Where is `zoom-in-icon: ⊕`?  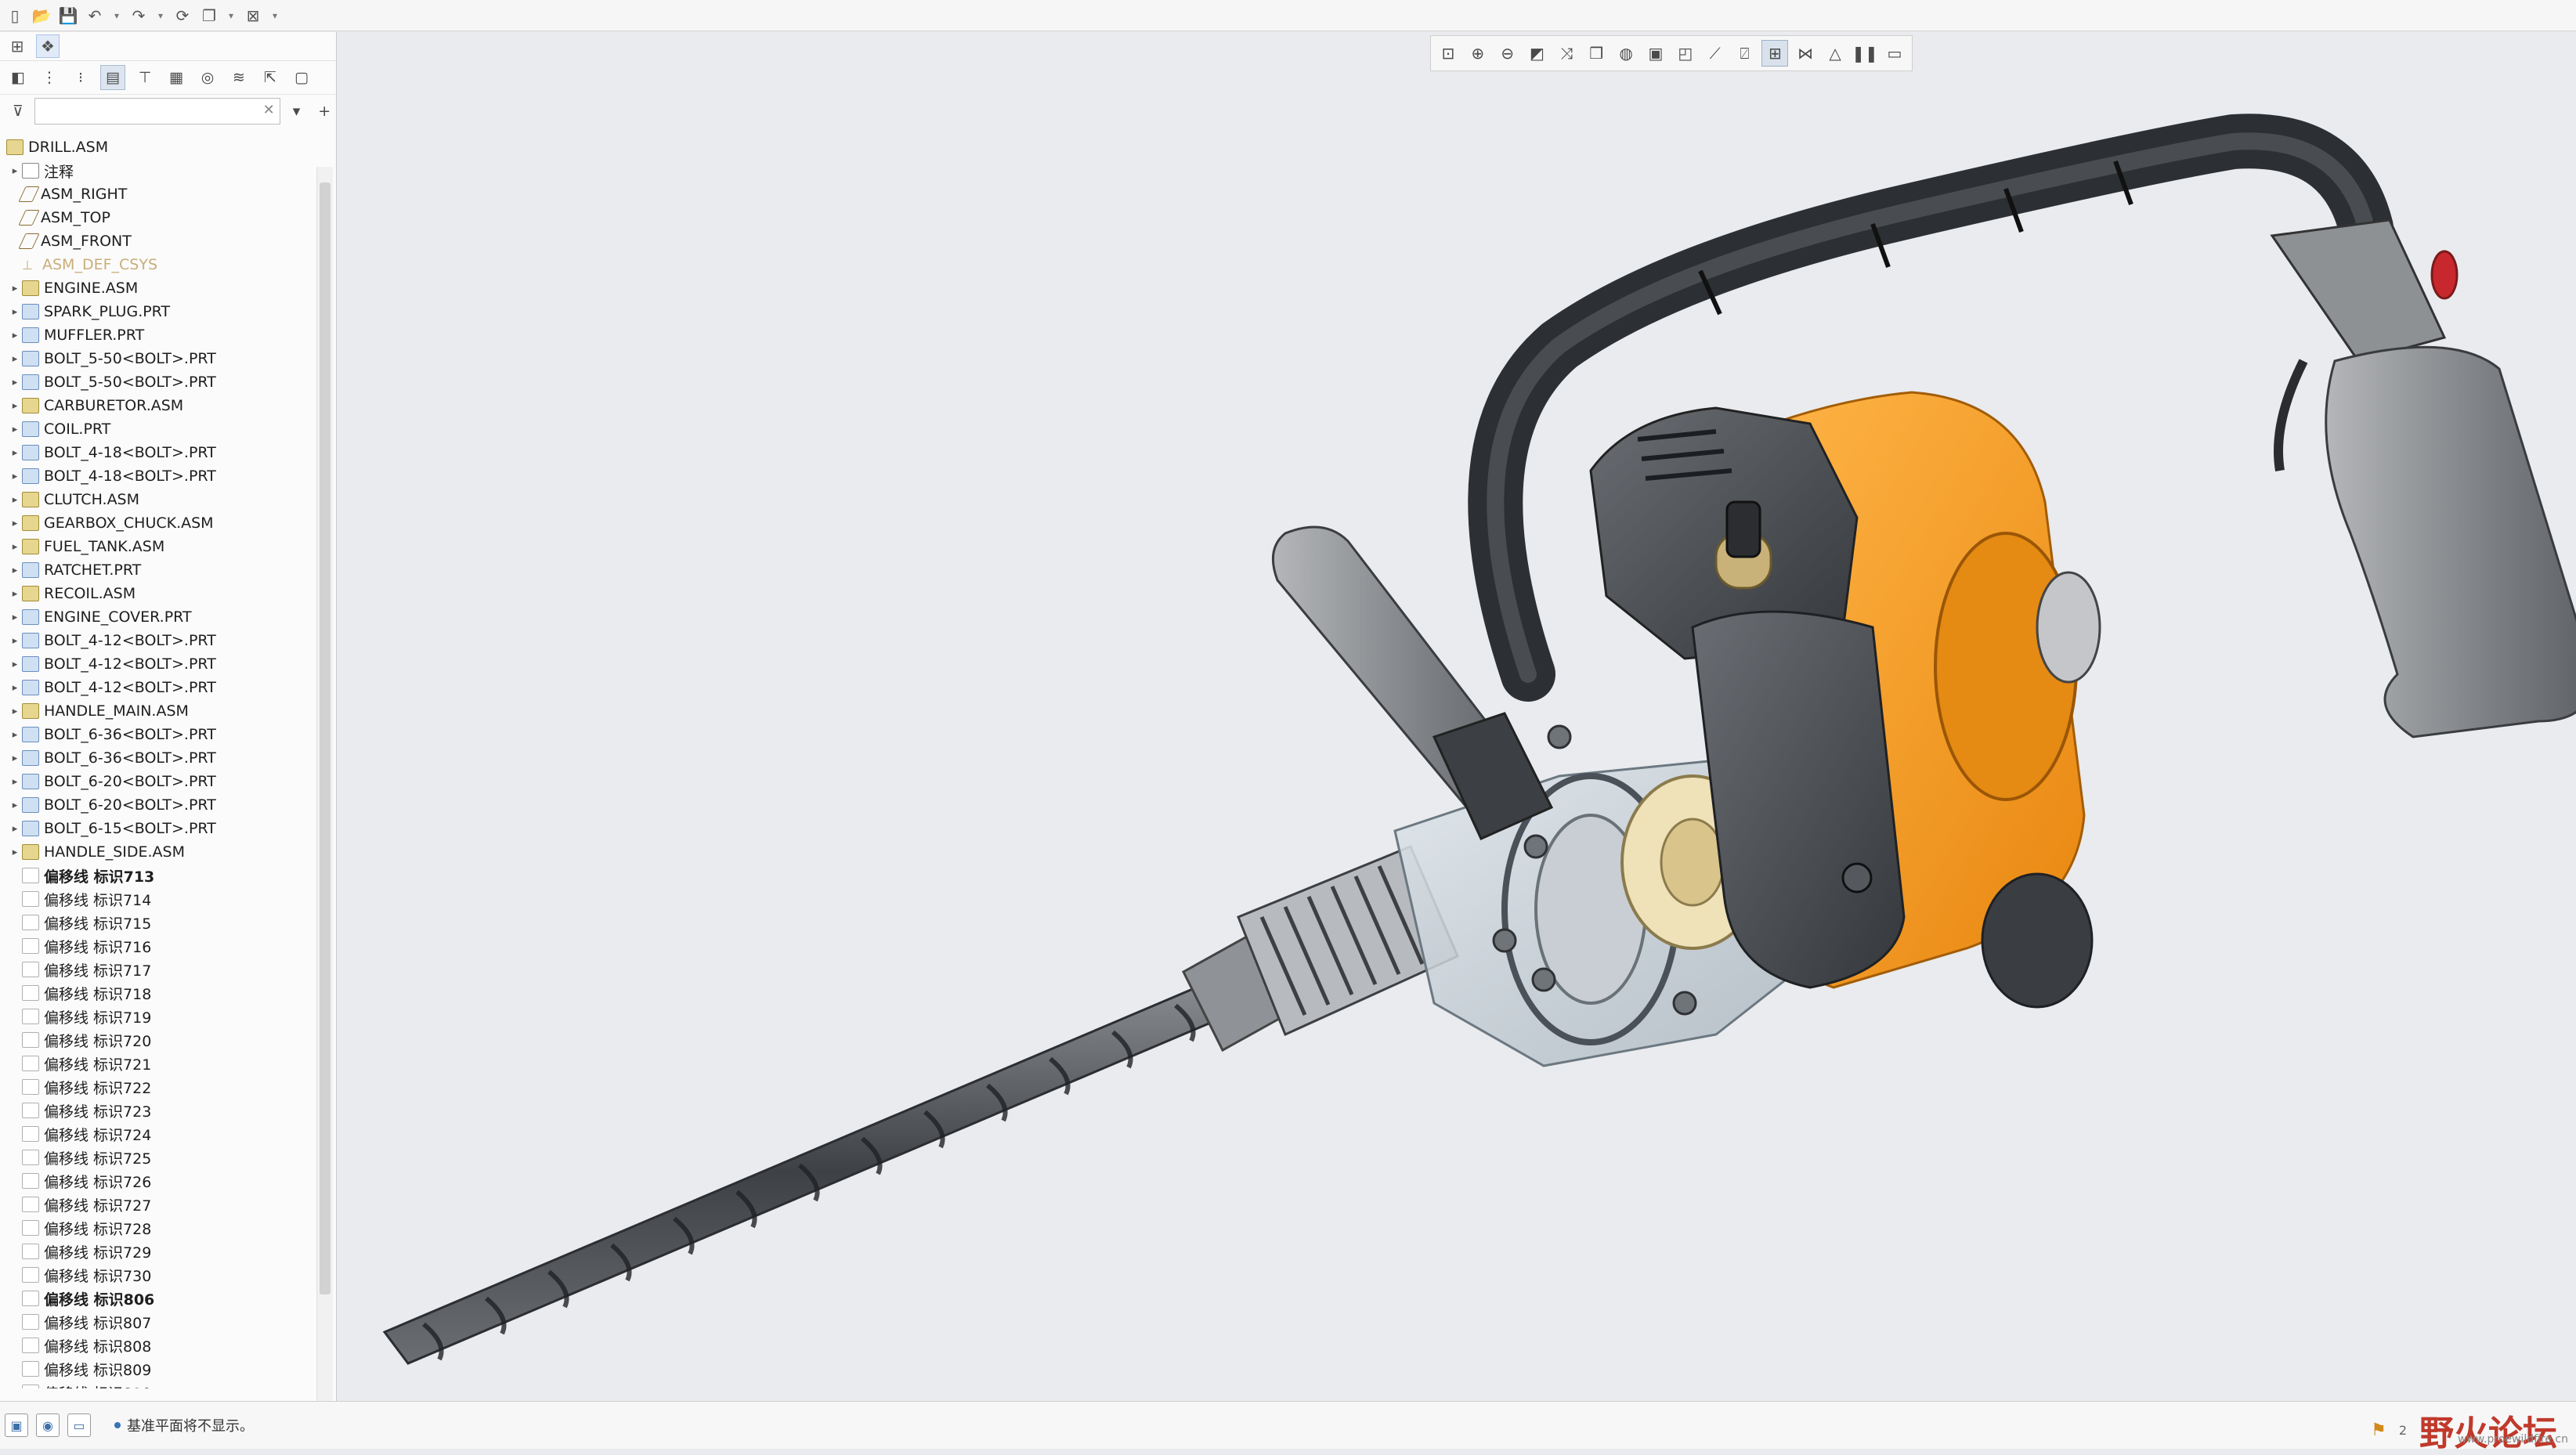 zoom-in-icon: ⊕ is located at coordinates (1477, 53).